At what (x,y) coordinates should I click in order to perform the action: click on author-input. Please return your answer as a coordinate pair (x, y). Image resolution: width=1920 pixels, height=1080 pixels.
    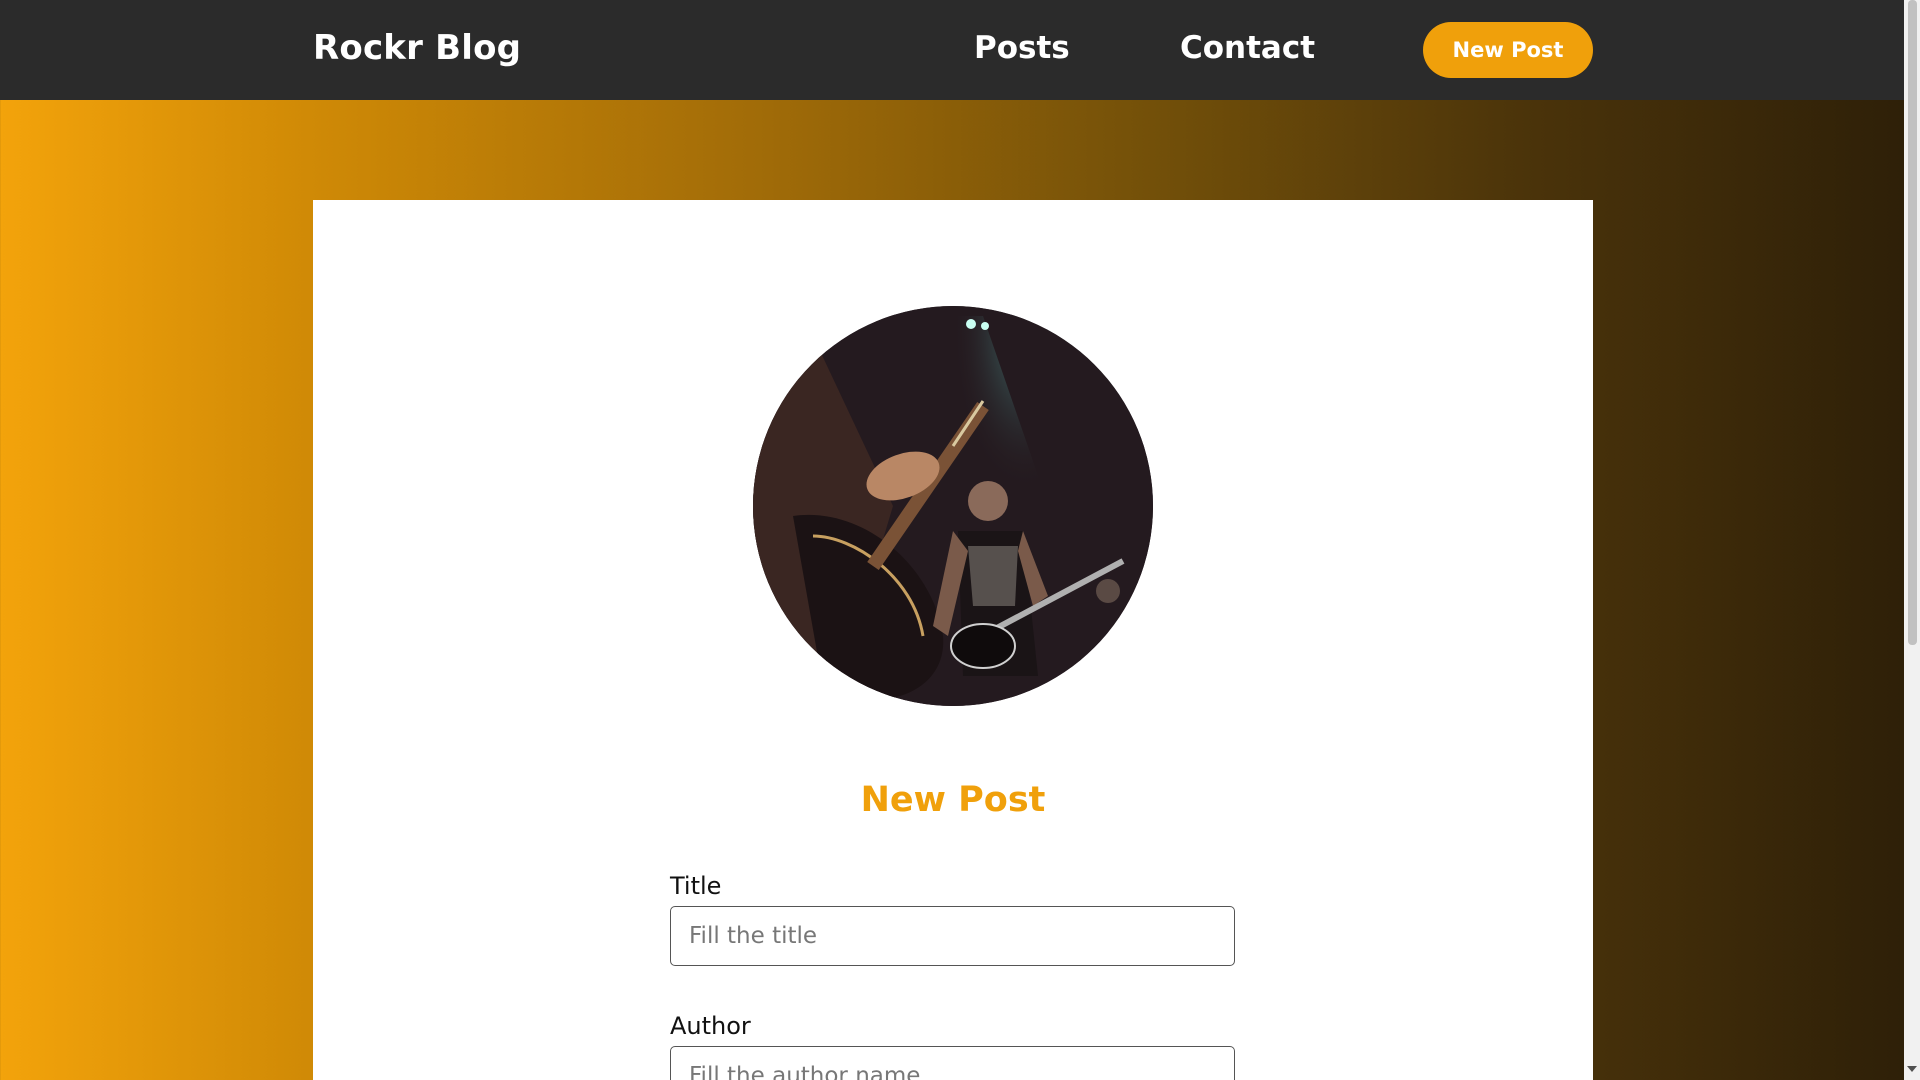
    Looking at the image, I should click on (952, 1063).